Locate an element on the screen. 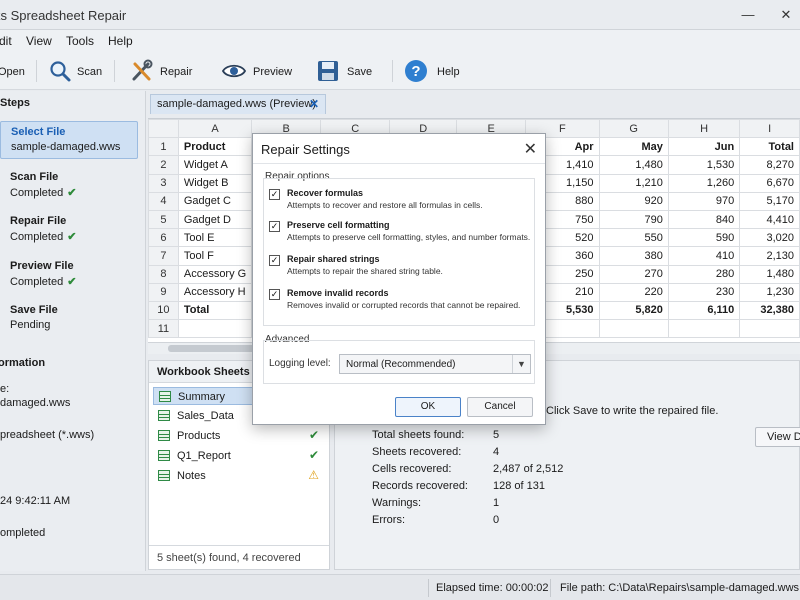 The image size is (800, 600). corner-cell is located at coordinates (163, 129).